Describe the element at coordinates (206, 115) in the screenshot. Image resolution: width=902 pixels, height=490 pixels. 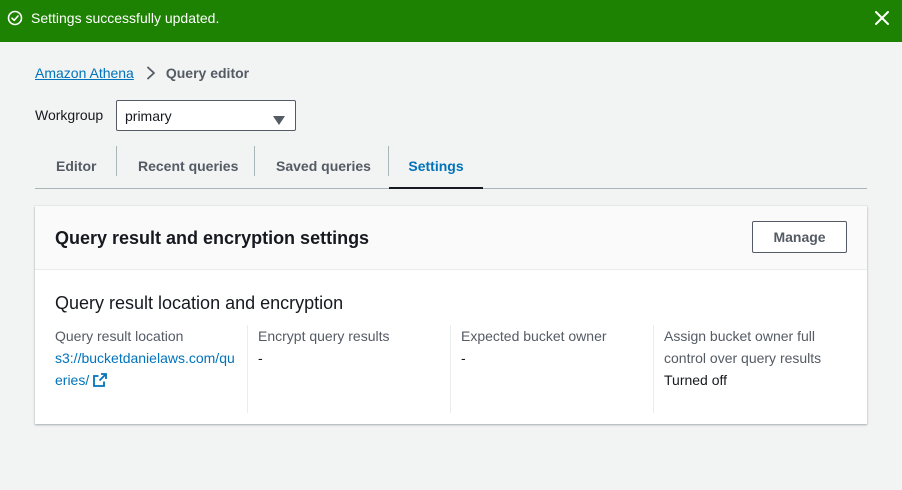
I see `workgroup-select: primary` at that location.